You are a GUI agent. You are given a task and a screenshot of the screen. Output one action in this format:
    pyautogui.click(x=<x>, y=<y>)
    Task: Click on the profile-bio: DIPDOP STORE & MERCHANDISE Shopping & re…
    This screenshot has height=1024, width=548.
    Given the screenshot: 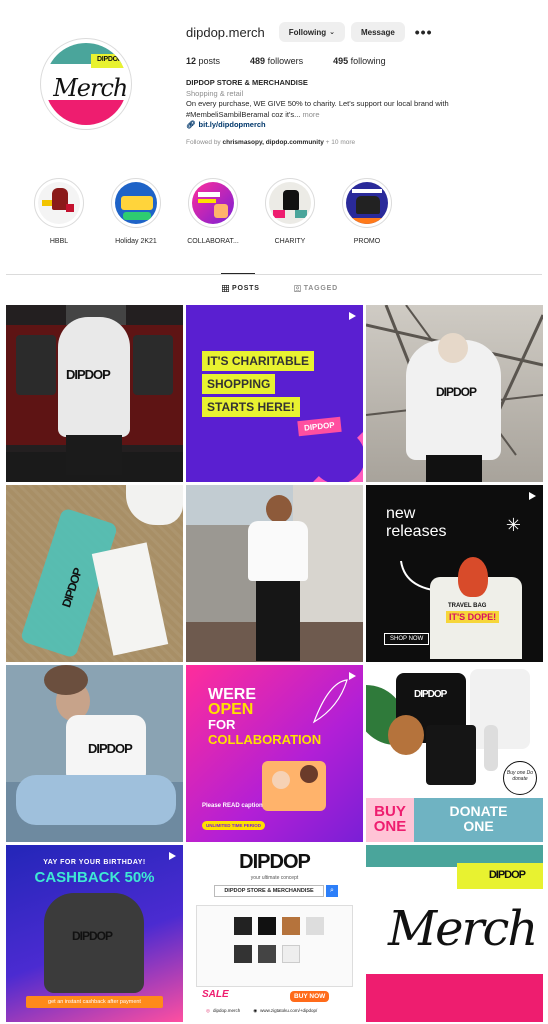 What is the action you would take?
    pyautogui.click(x=361, y=104)
    